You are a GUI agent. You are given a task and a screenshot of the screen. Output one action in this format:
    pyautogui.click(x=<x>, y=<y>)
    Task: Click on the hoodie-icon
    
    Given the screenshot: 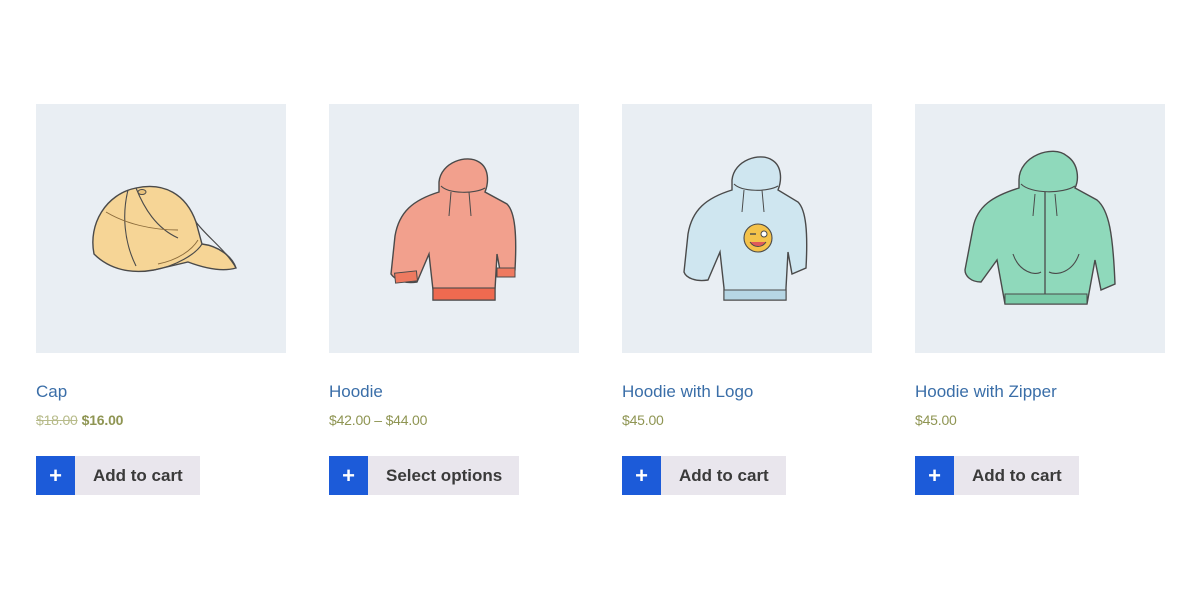 What is the action you would take?
    pyautogui.click(x=453, y=229)
    